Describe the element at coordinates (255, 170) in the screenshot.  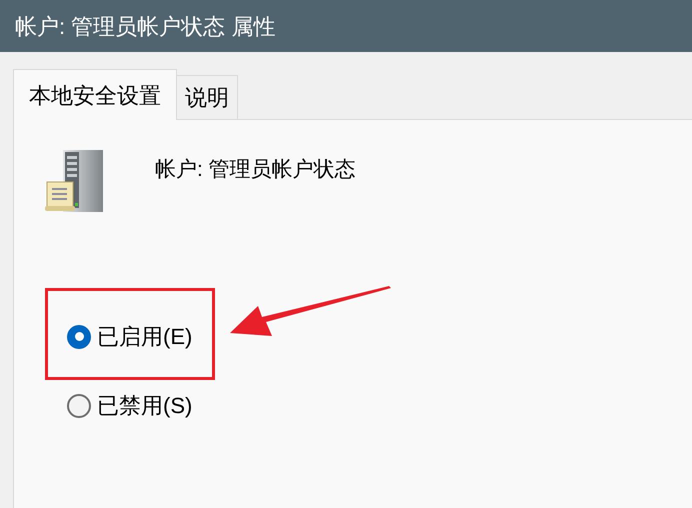
I see `policy-name: 帐户: 管理员帐户状态` at that location.